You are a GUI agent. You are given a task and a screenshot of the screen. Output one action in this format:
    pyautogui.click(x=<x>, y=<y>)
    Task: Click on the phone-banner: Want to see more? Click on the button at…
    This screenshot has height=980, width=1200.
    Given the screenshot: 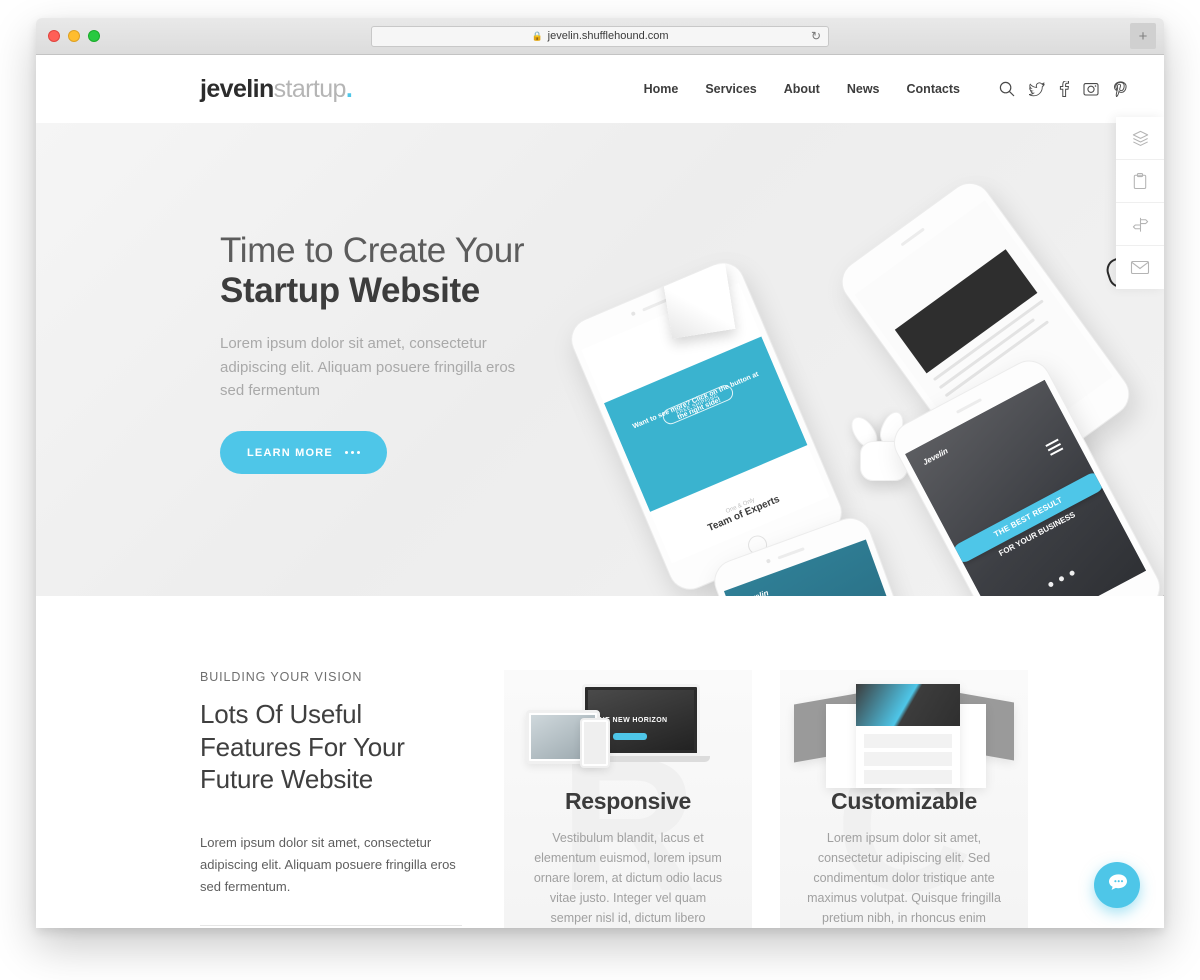 What is the action you would take?
    pyautogui.click(x=705, y=424)
    